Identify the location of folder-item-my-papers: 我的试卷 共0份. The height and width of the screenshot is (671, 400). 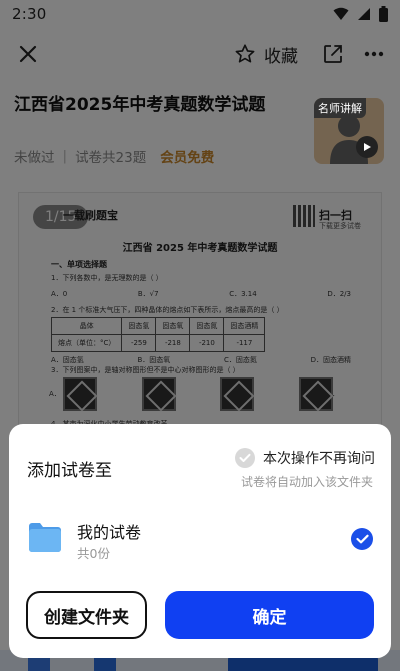
(200, 538).